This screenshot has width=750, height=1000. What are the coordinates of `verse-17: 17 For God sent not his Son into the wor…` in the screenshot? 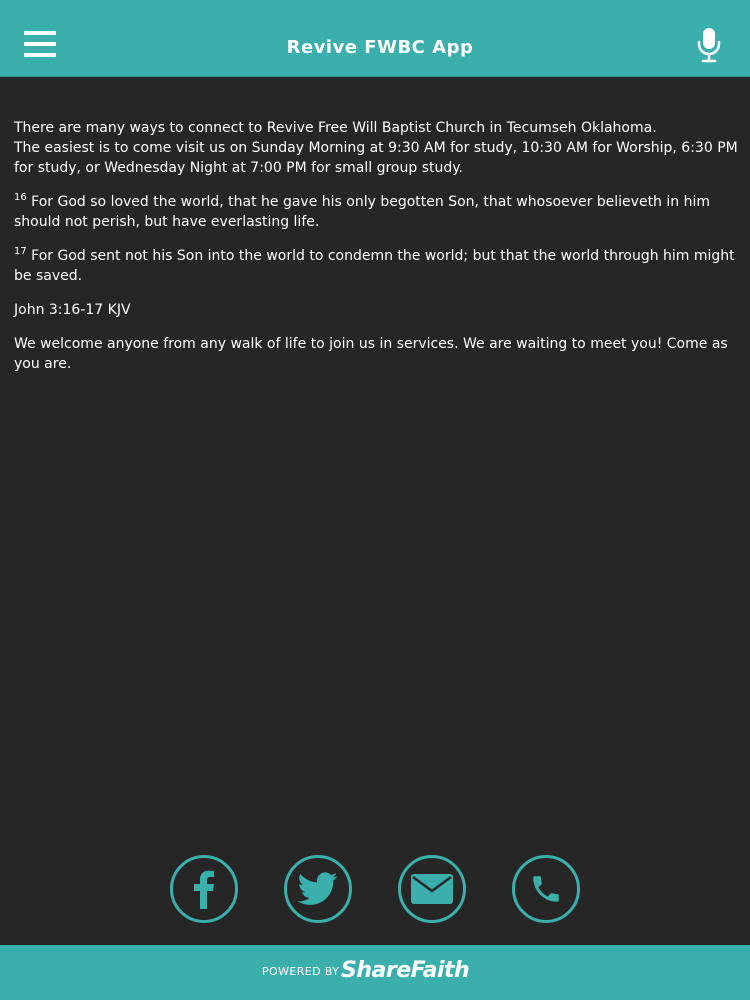 It's located at (376, 266).